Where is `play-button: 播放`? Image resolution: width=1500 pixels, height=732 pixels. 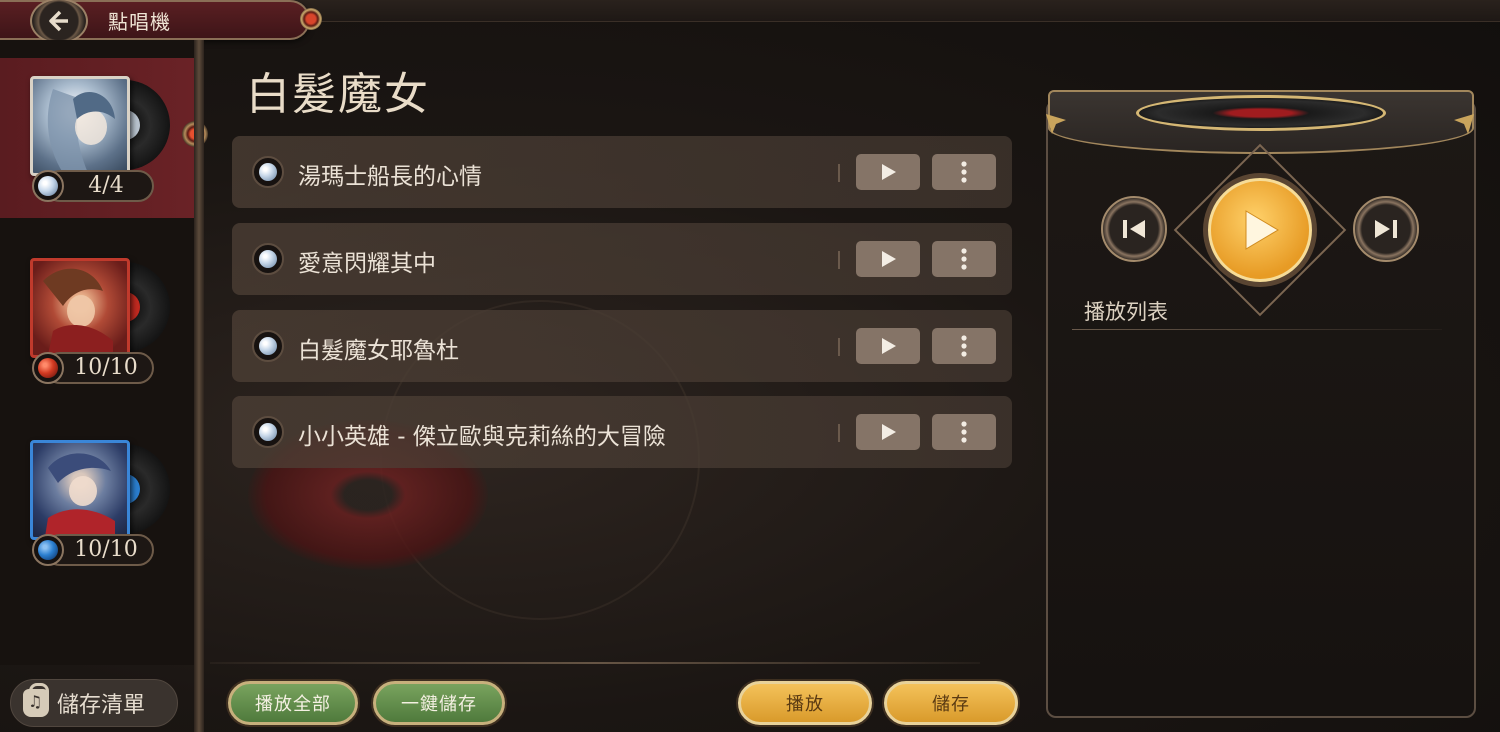
play-button: 播放 is located at coordinates (805, 703).